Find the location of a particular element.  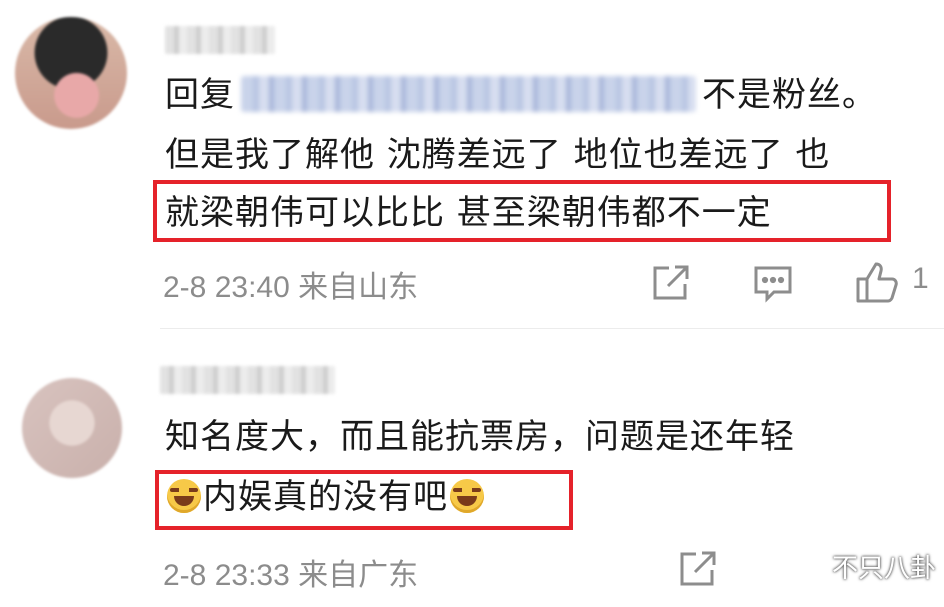

watermark: 不只八卦 is located at coordinates (864, 566).